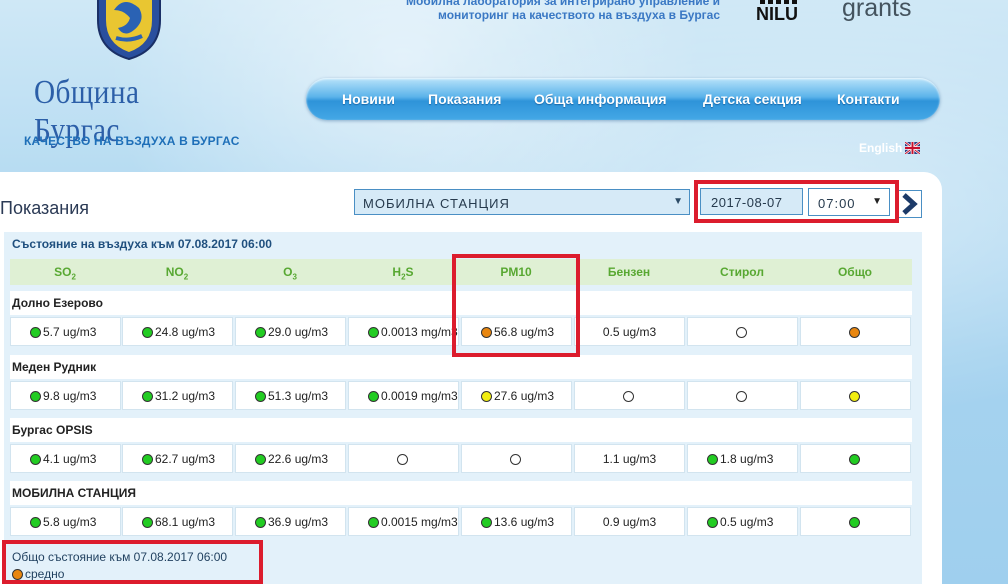 The width and height of the screenshot is (1008, 584). Describe the element at coordinates (185, 396) in the screenshot. I see `reading-value: 31.2 ug/m3` at that location.